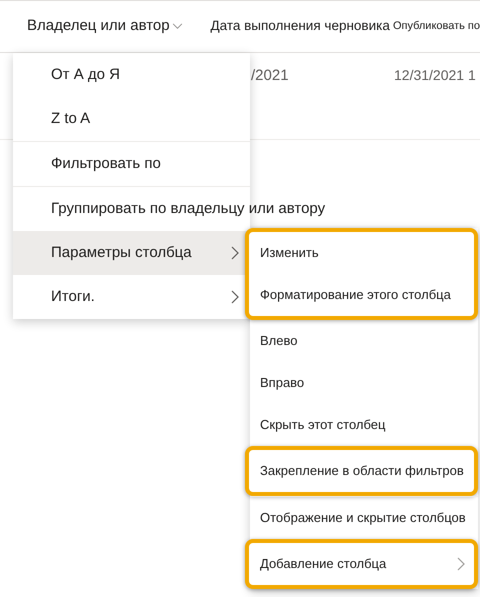 Image resolution: width=480 pixels, height=597 pixels. What do you see at coordinates (177, 26) in the screenshot?
I see `chevron-down-icon` at bounding box center [177, 26].